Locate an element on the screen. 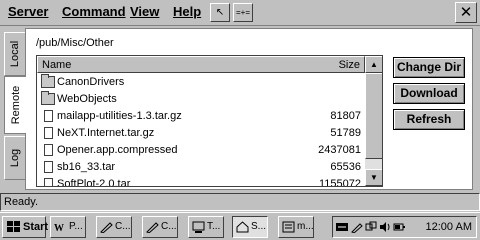 The image size is (480, 240). tab-log-label: Log is located at coordinates (15, 158).